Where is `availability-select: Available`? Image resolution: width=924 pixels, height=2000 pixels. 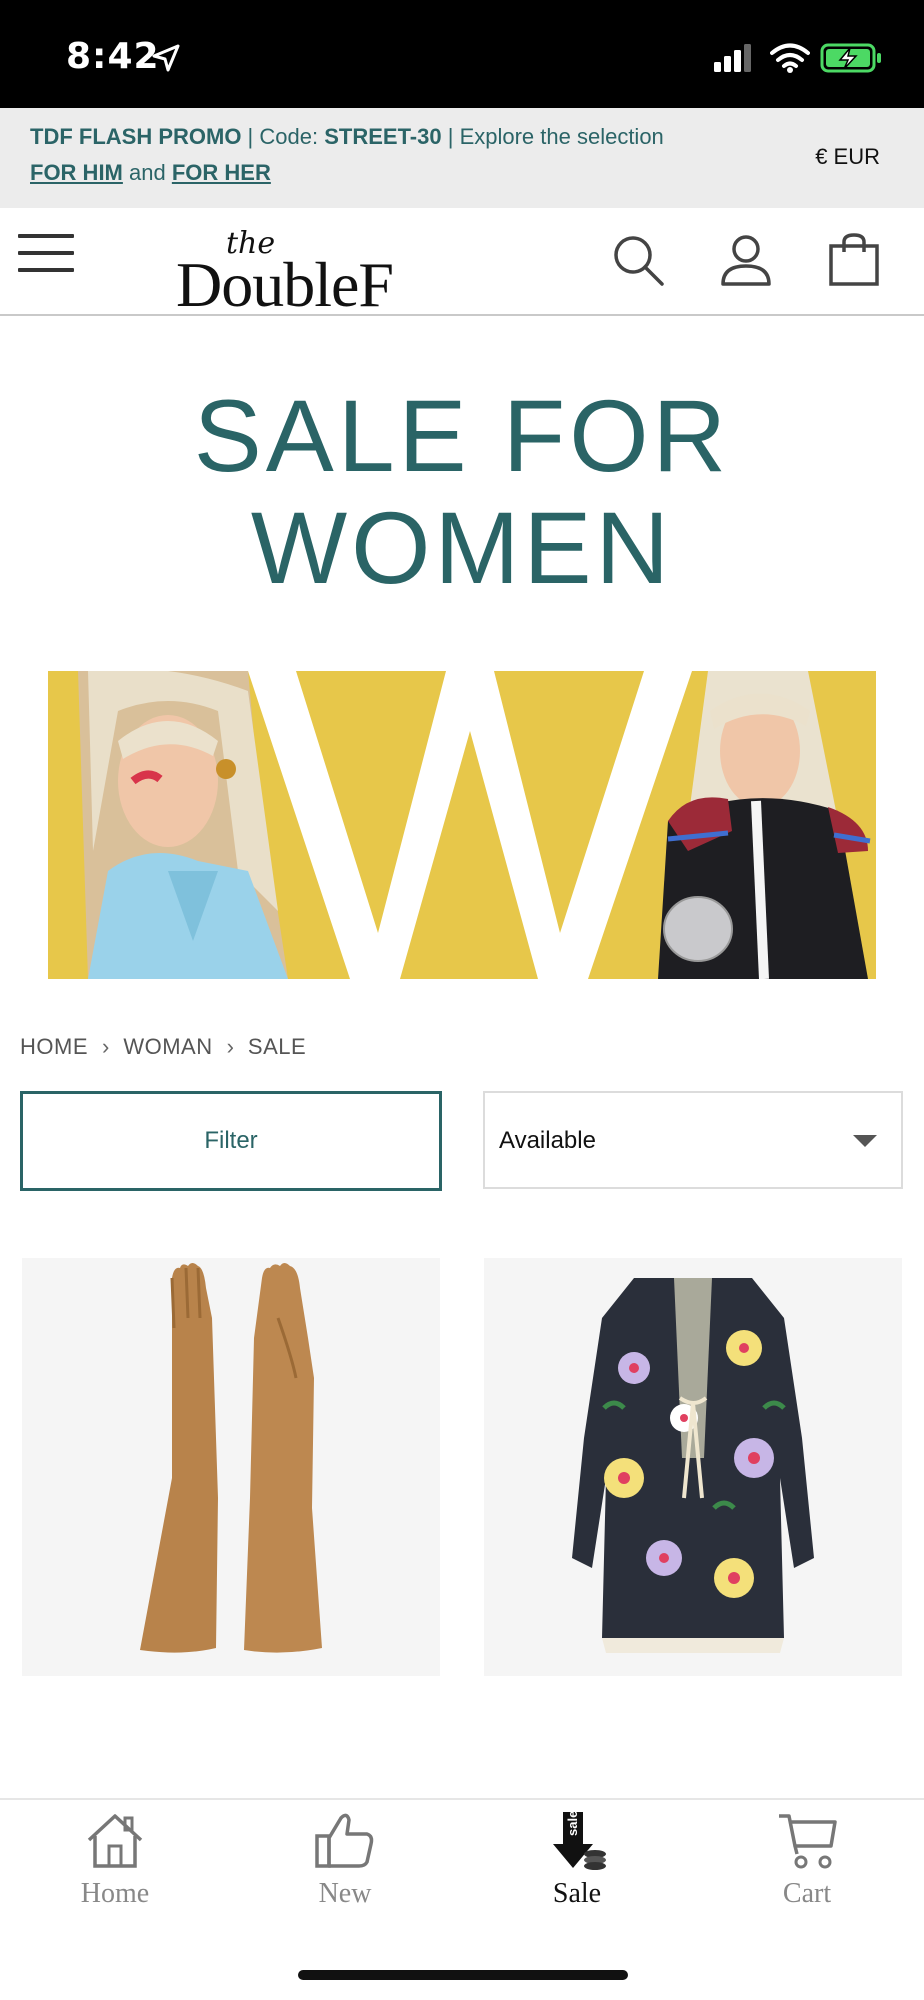 availability-select: Available is located at coordinates (693, 1140).